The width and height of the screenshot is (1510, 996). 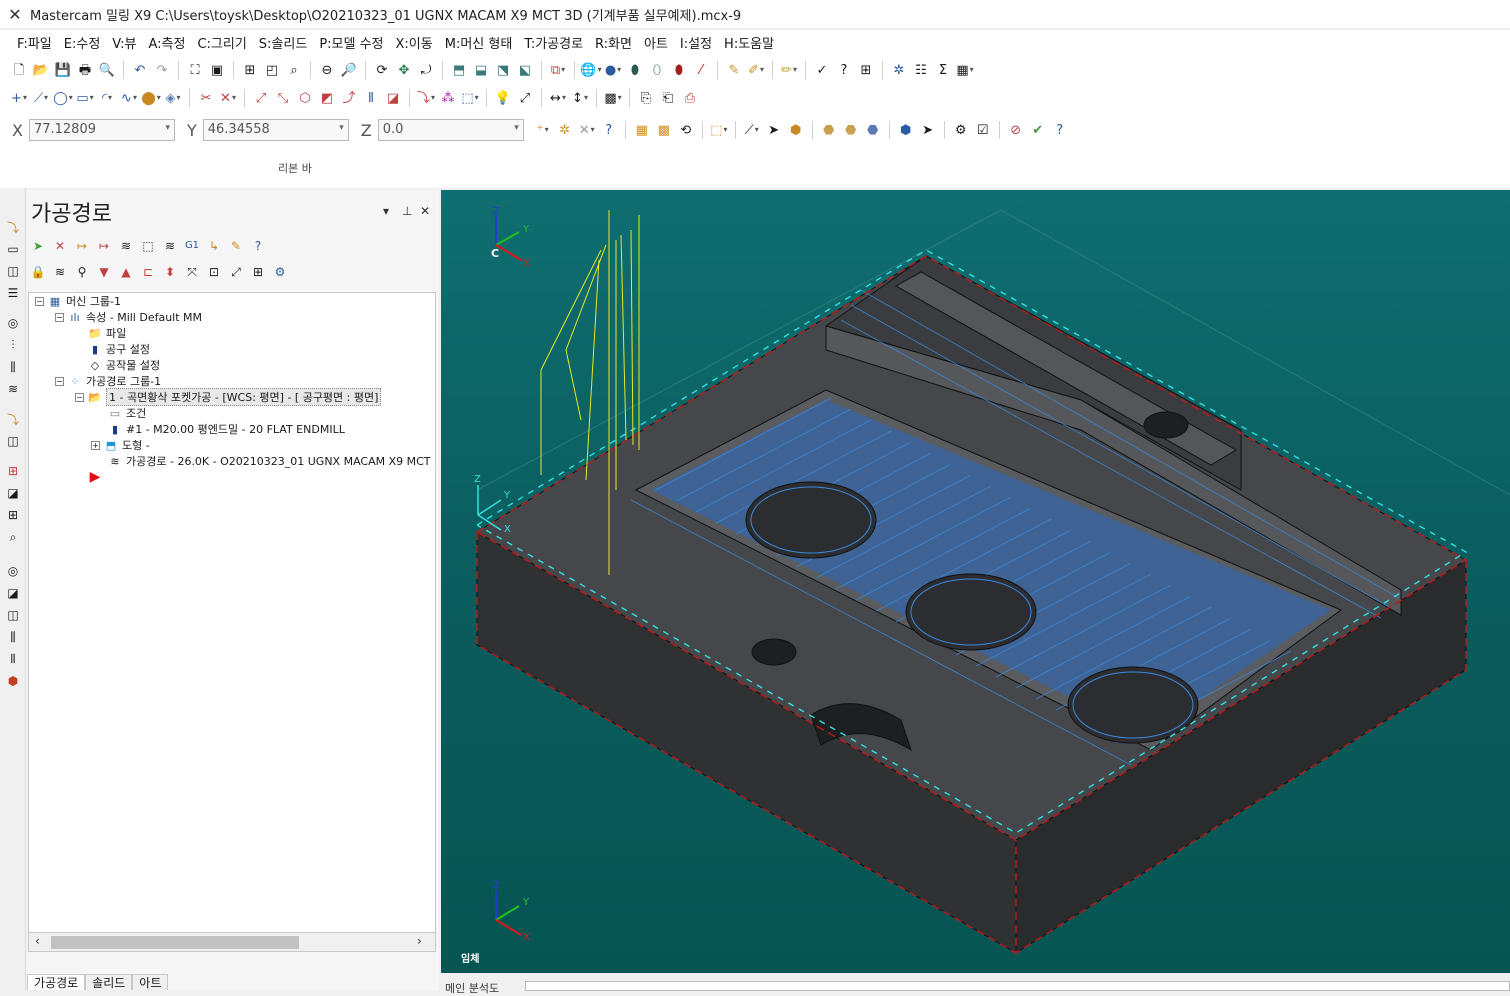 What do you see at coordinates (148, 272) in the screenshot?
I see `insert-arrow-icon: ⊏` at bounding box center [148, 272].